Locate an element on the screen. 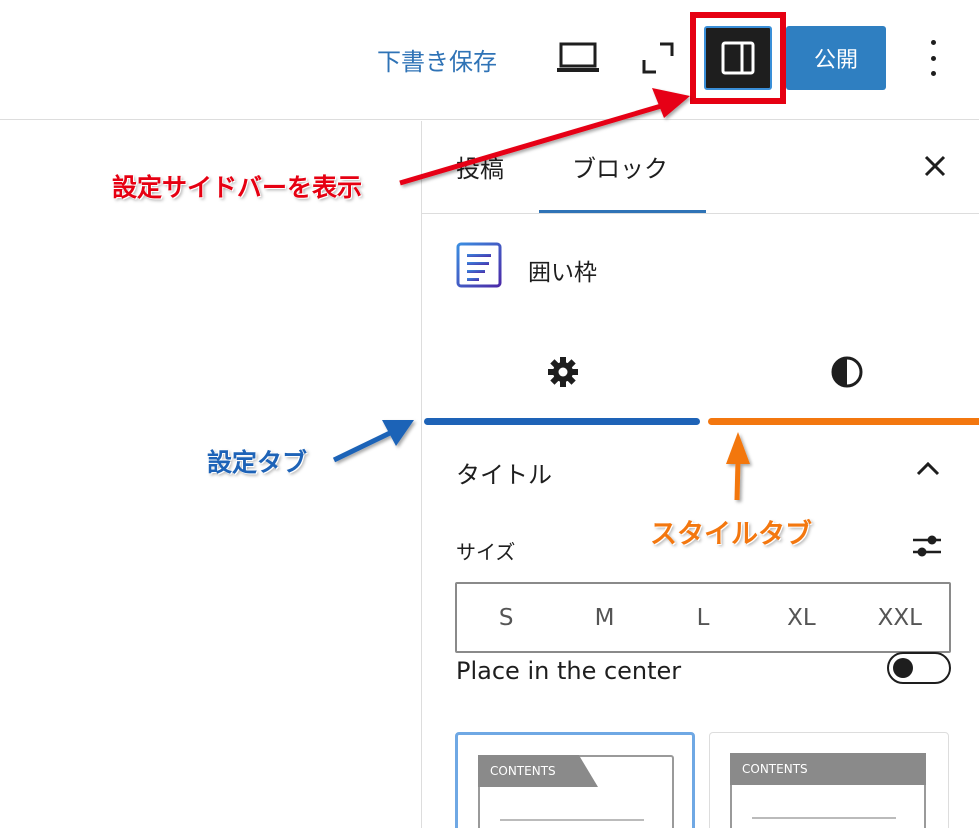 The image size is (979, 828). size-label: サイズ is located at coordinates (486, 552).